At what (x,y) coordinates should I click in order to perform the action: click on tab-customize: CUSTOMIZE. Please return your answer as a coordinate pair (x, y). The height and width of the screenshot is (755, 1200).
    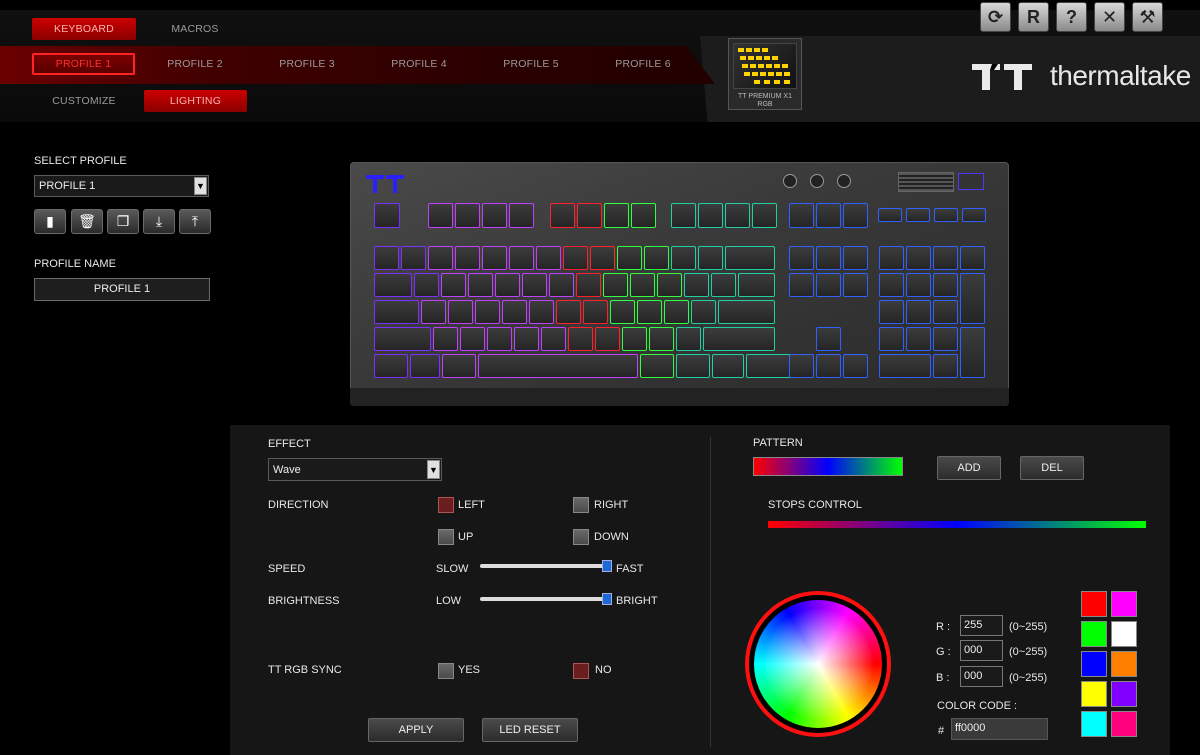
    Looking at the image, I should click on (84, 101).